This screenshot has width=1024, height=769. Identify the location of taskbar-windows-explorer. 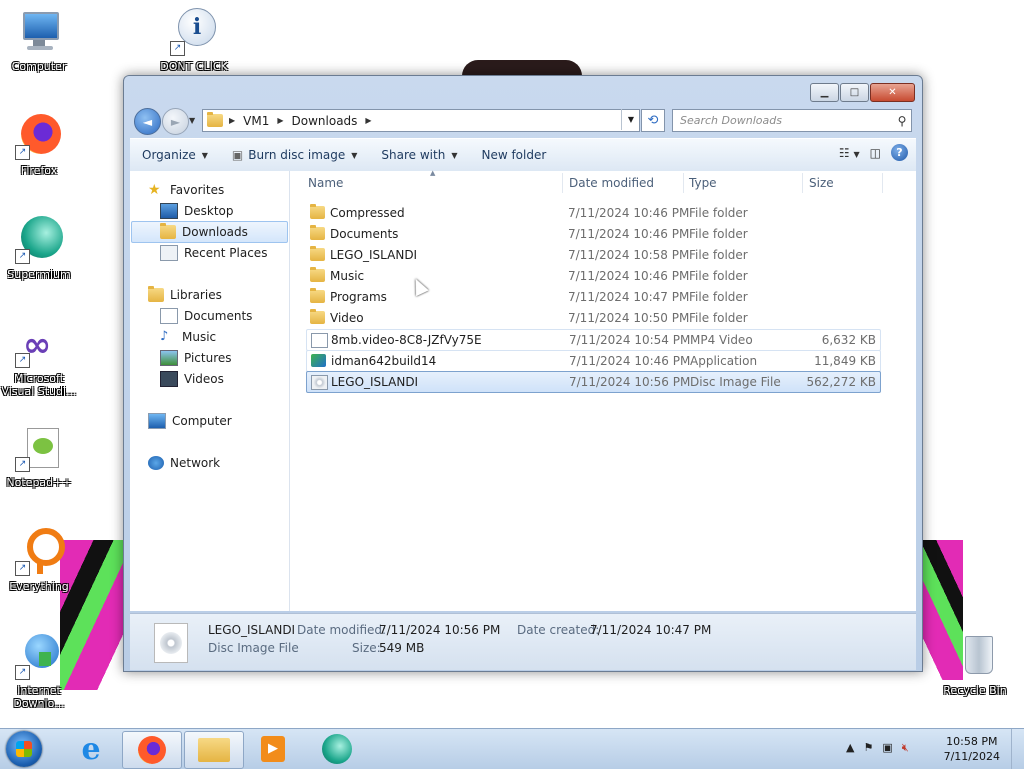
(214, 750).